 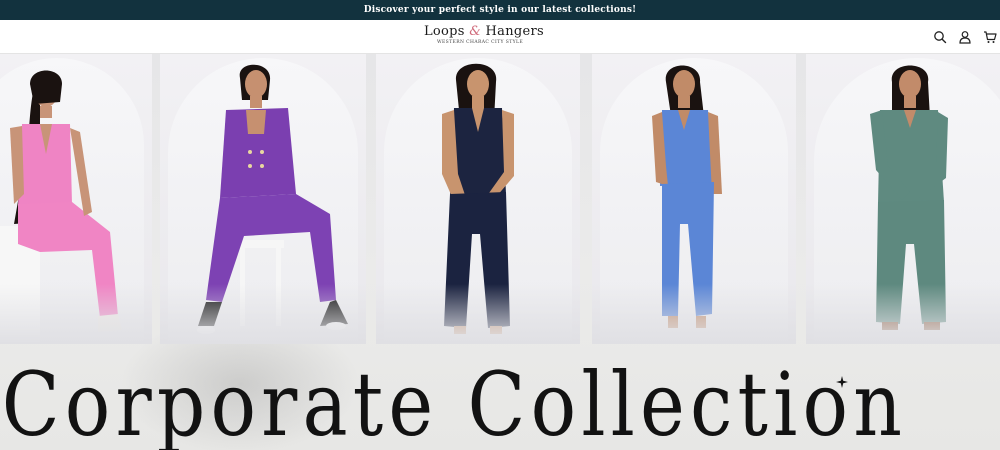 I want to click on model-photo-pink, so click(x=76, y=199).